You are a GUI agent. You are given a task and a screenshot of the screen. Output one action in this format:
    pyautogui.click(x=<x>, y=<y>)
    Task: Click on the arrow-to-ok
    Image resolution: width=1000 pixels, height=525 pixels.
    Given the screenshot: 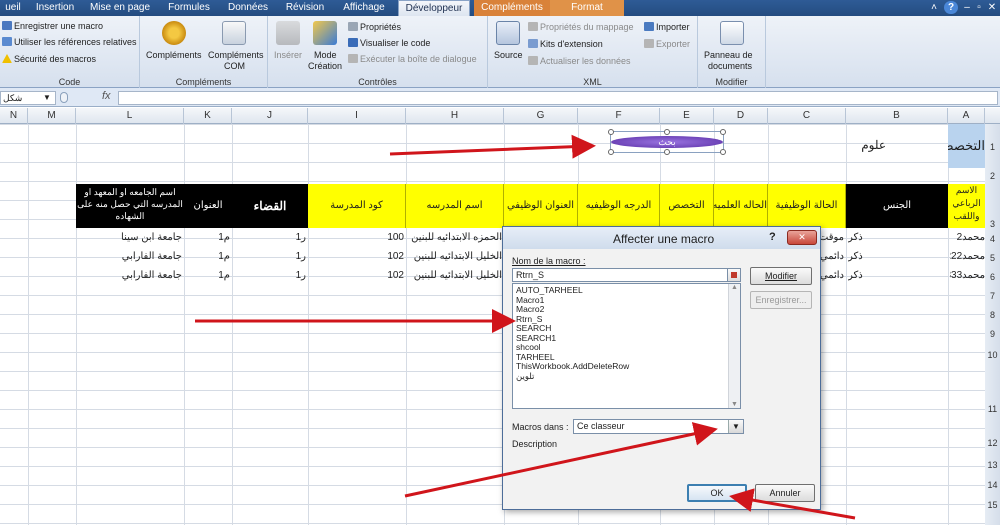 What is the action you would take?
    pyautogui.click(x=792, y=504)
    